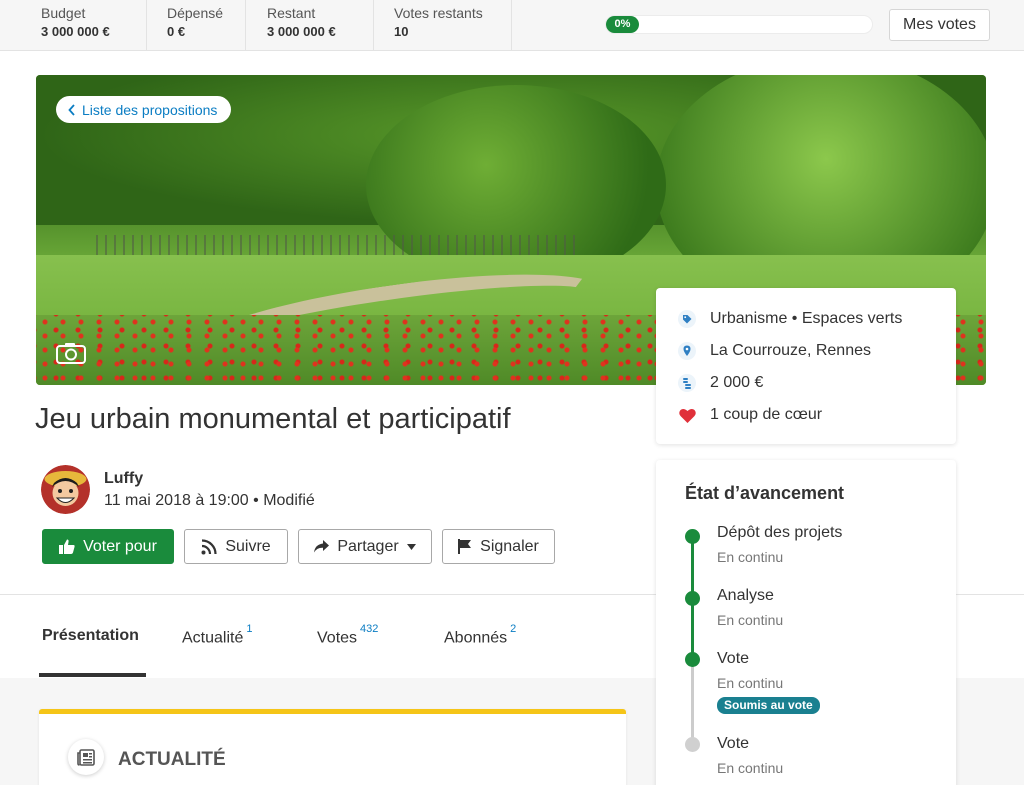 The image size is (1024, 785). I want to click on follow-button: Suivre, so click(236, 546).